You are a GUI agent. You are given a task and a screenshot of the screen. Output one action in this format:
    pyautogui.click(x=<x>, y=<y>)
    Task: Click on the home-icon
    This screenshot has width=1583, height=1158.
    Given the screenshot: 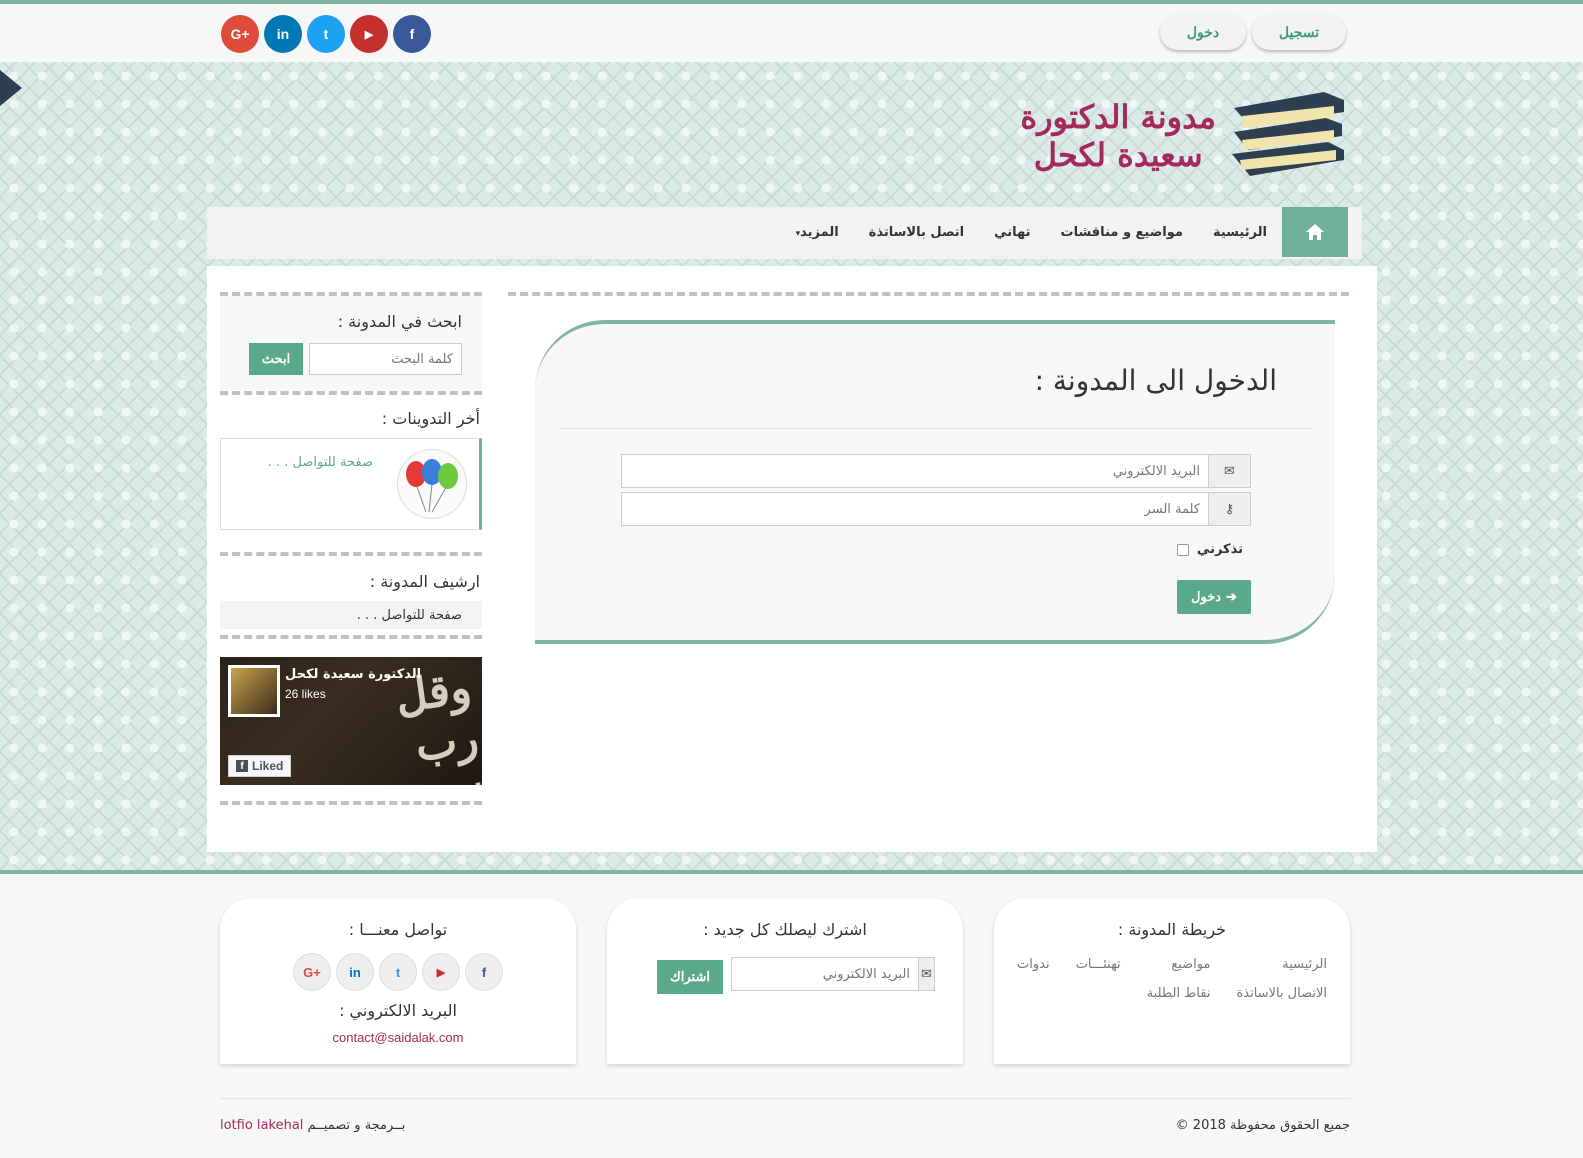 What is the action you would take?
    pyautogui.click(x=1315, y=232)
    